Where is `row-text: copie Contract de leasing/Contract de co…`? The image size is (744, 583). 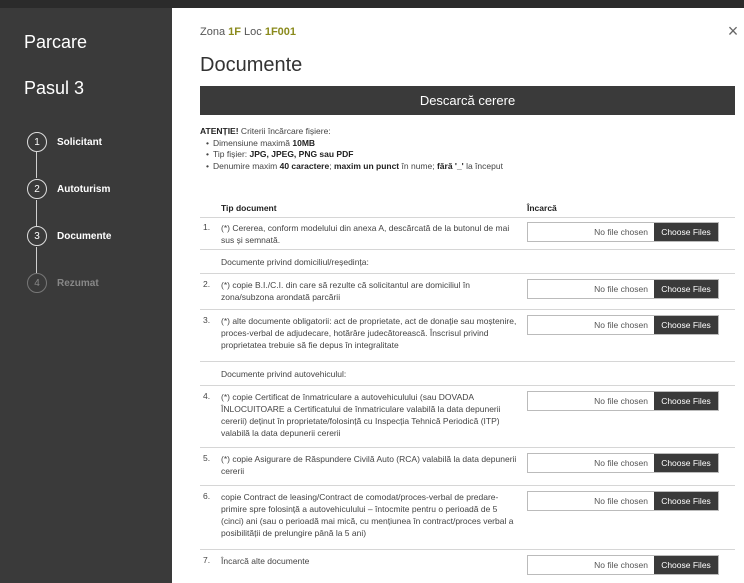 row-text: copie Contract de leasing/Contract de co… is located at coordinates (367, 515).